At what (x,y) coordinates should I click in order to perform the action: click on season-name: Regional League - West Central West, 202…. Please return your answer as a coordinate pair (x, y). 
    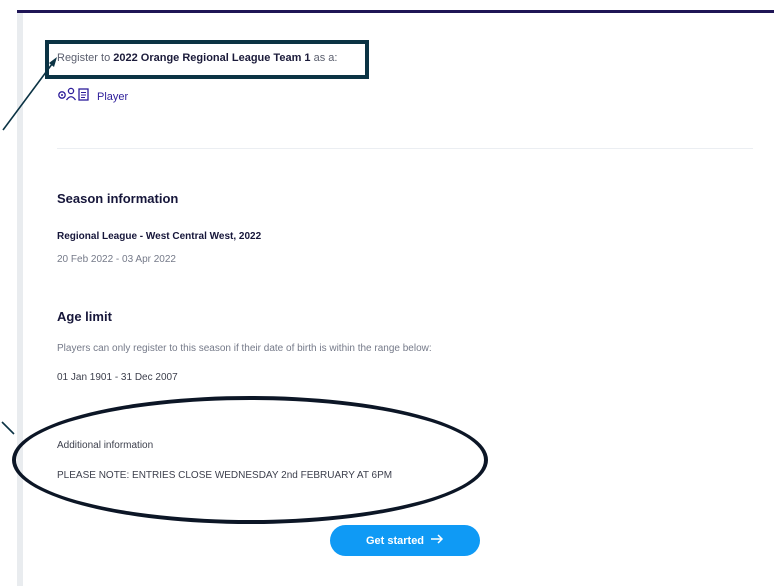
    Looking at the image, I should click on (159, 236).